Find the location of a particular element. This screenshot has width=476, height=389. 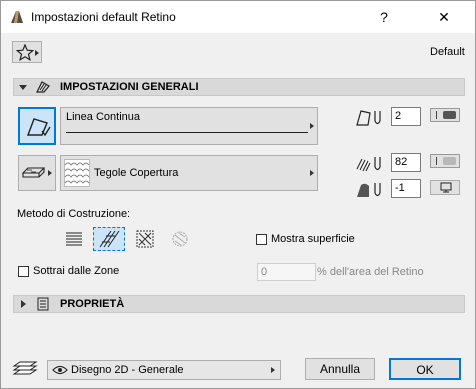

window-title: Impostazioni default Retino is located at coordinates (103, 17).